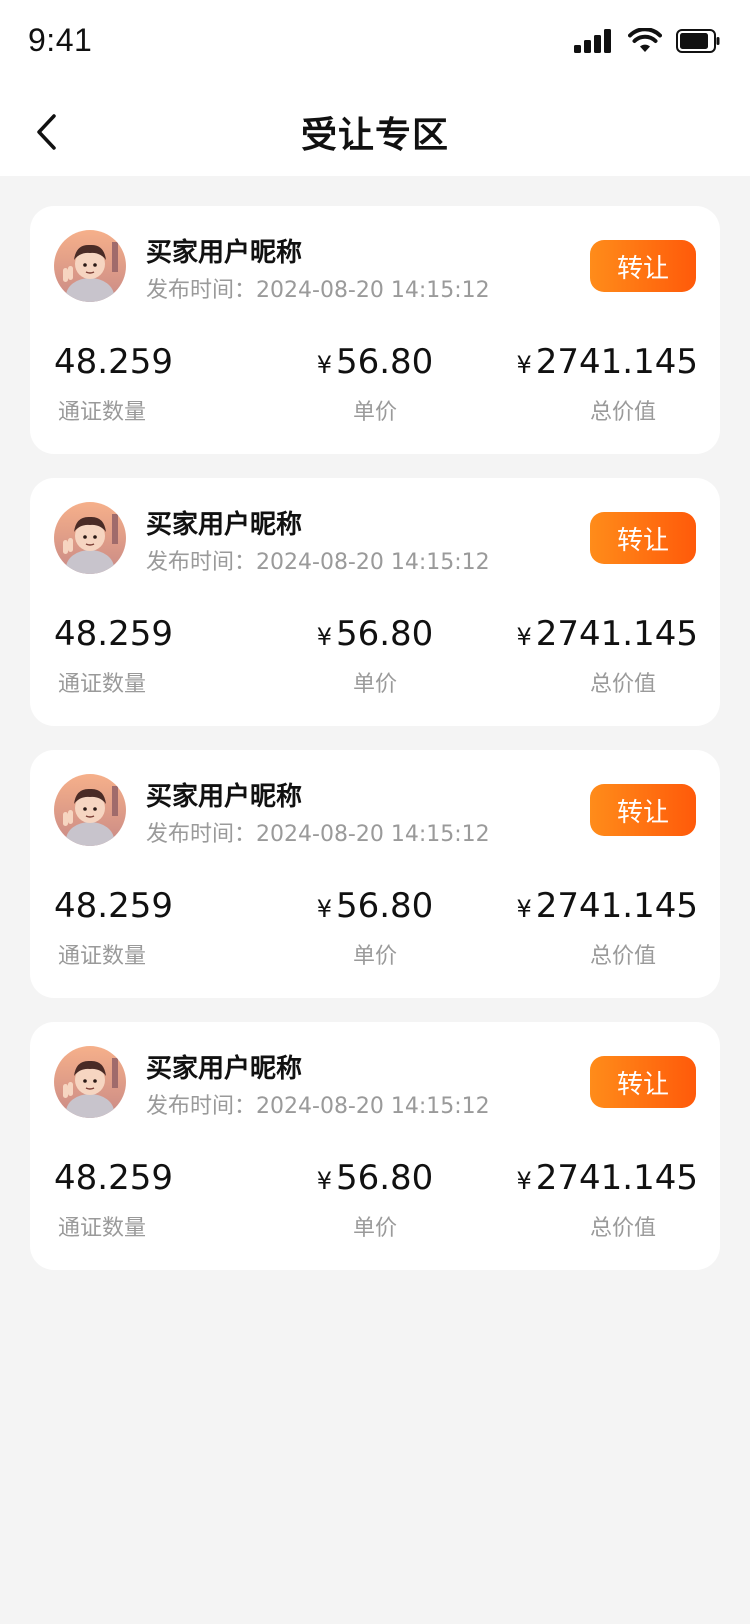  I want to click on battery-icon, so click(698, 41).